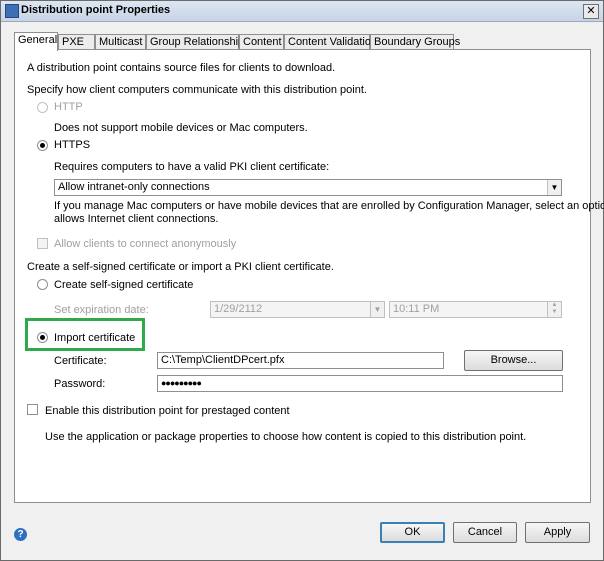  Describe the element at coordinates (475, 309) in the screenshot. I see `expiration-time-picker: 10:11 PM ▲ ▼` at that location.